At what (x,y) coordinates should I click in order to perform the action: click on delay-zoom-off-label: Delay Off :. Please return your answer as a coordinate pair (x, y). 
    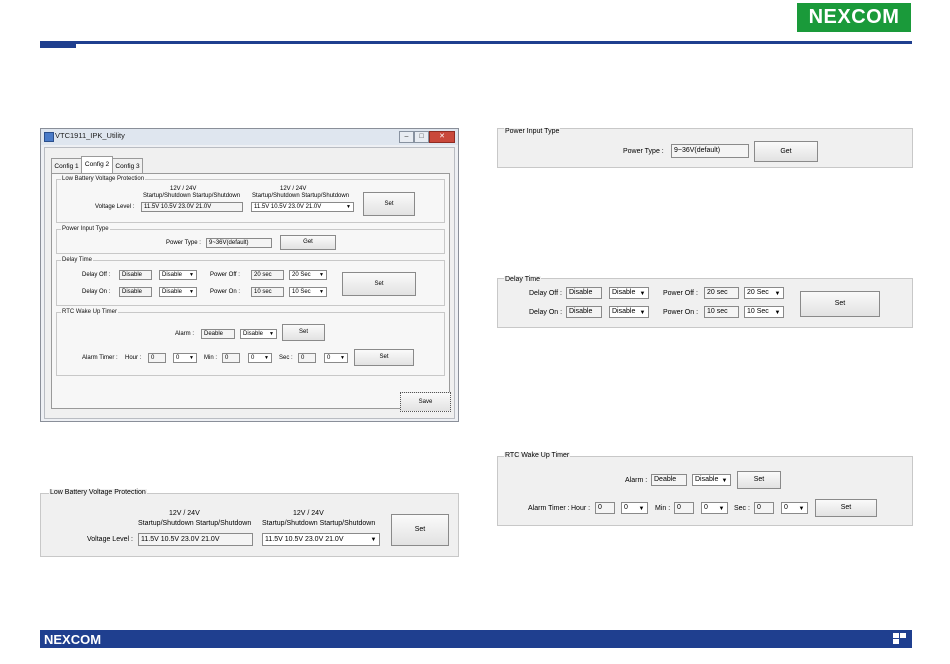
    Looking at the image, I should click on (545, 293).